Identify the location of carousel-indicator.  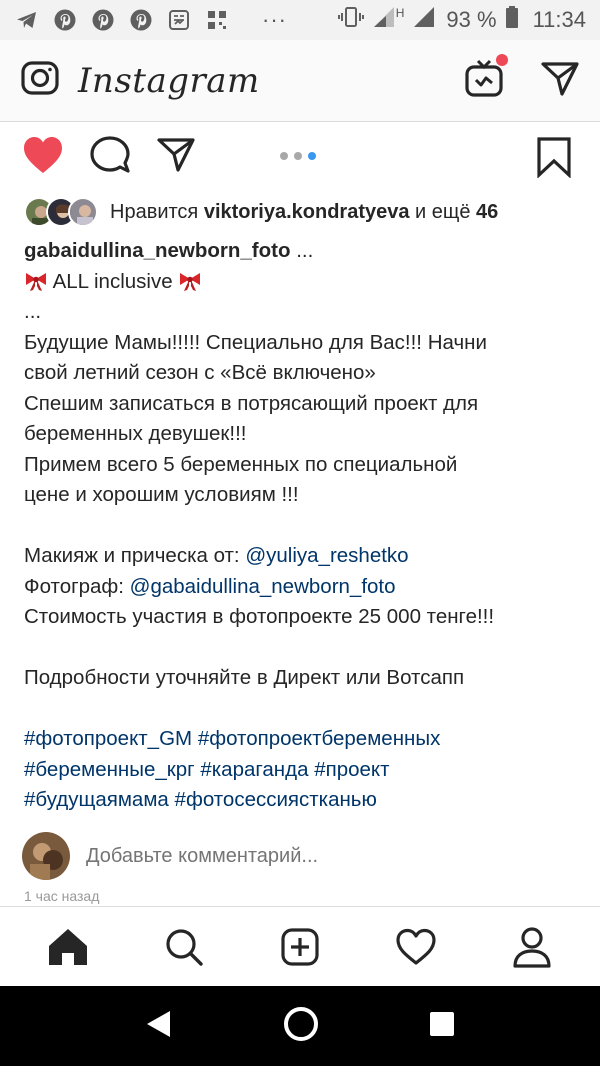
(298, 156).